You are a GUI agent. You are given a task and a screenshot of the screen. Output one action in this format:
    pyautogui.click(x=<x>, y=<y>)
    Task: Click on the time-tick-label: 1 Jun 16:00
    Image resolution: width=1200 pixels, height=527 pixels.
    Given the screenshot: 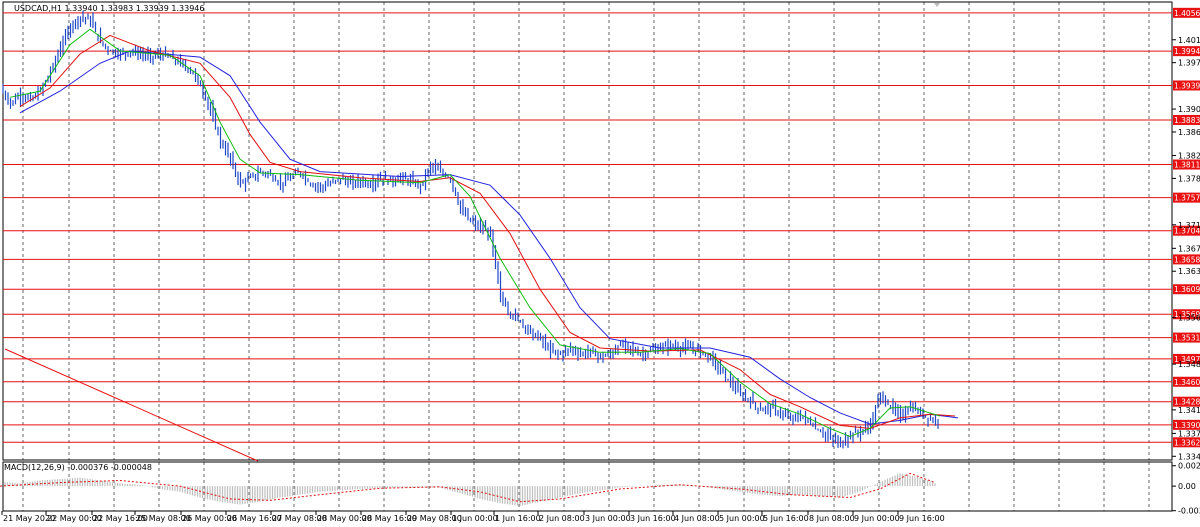 What is the action you would take?
    pyautogui.click(x=518, y=518)
    